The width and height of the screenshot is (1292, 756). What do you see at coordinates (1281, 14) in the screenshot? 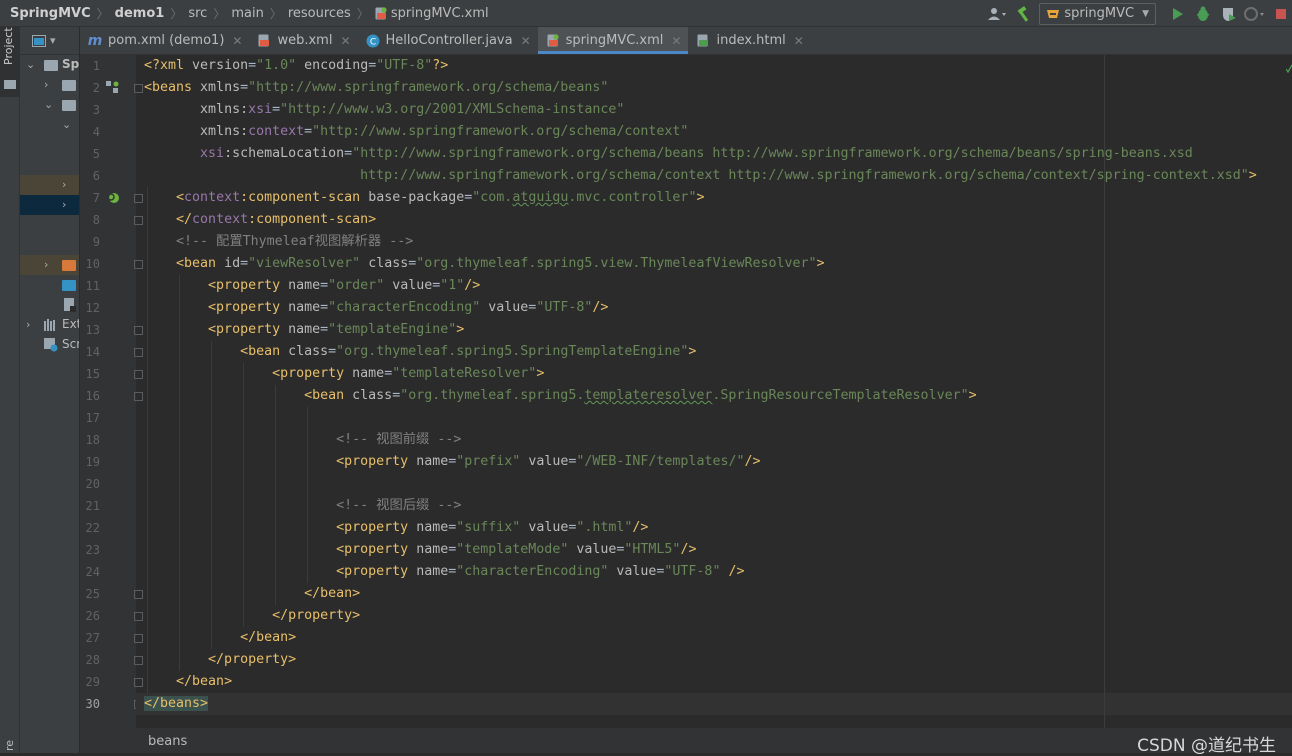
I see `stop-icon` at bounding box center [1281, 14].